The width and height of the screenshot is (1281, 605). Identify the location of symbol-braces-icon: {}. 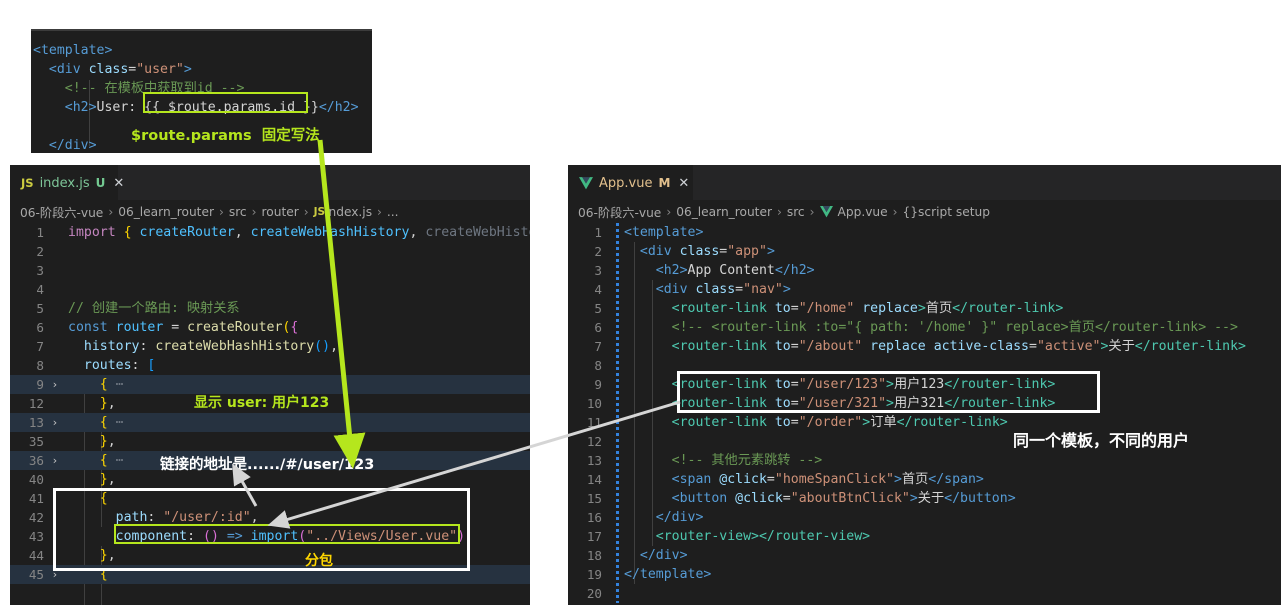
(910, 211).